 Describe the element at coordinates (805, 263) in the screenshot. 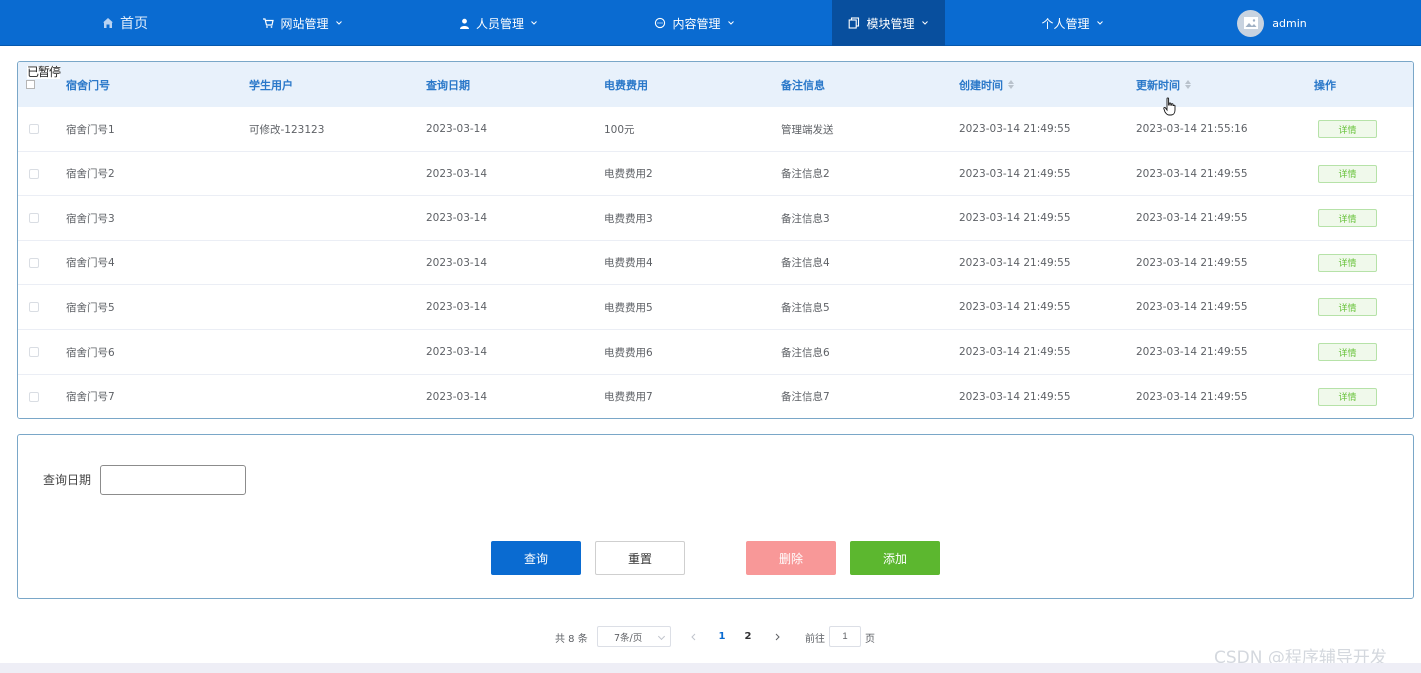

I see `cell-note: 备注信息4` at that location.